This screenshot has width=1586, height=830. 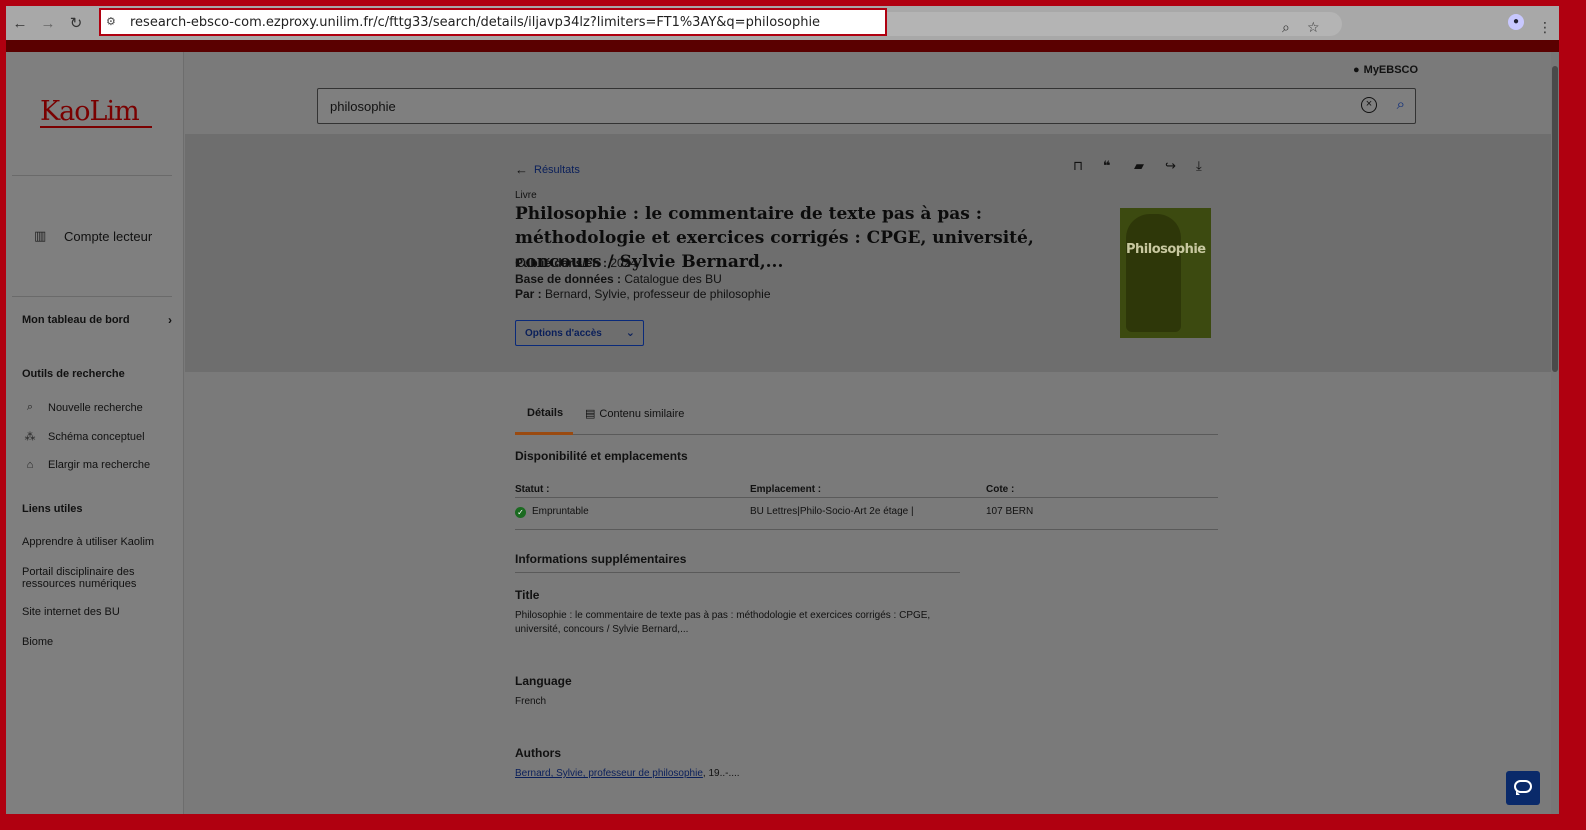 What do you see at coordinates (527, 595) in the screenshot?
I see `title-field-label: Title` at bounding box center [527, 595].